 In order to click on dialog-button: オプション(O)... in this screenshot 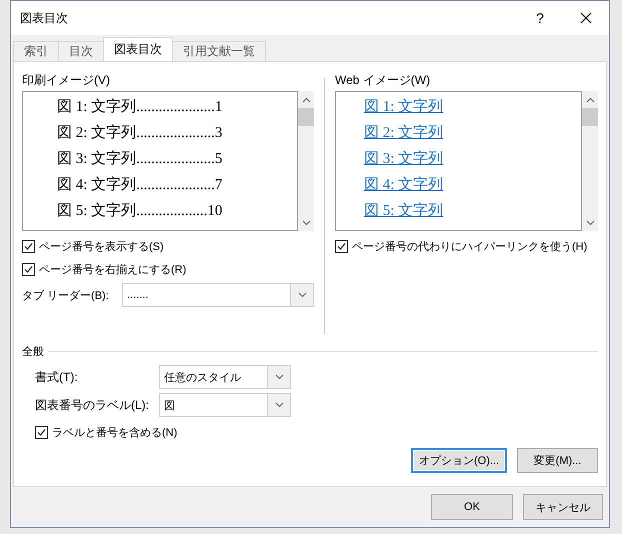, I will do `click(459, 460)`.